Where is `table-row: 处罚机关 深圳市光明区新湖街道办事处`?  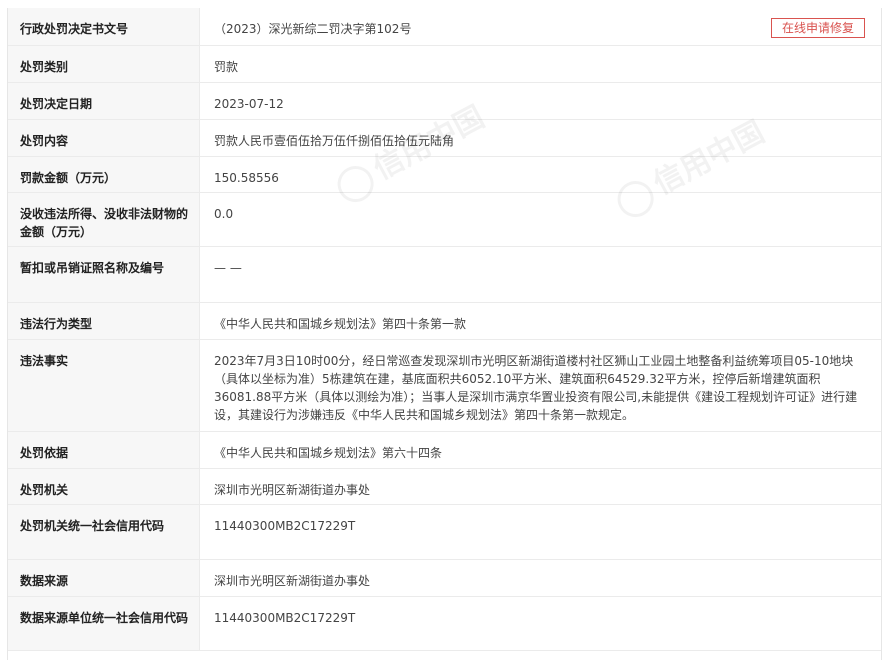
table-row: 处罚机关 深圳市光明区新湖街道办事处 is located at coordinates (444, 486).